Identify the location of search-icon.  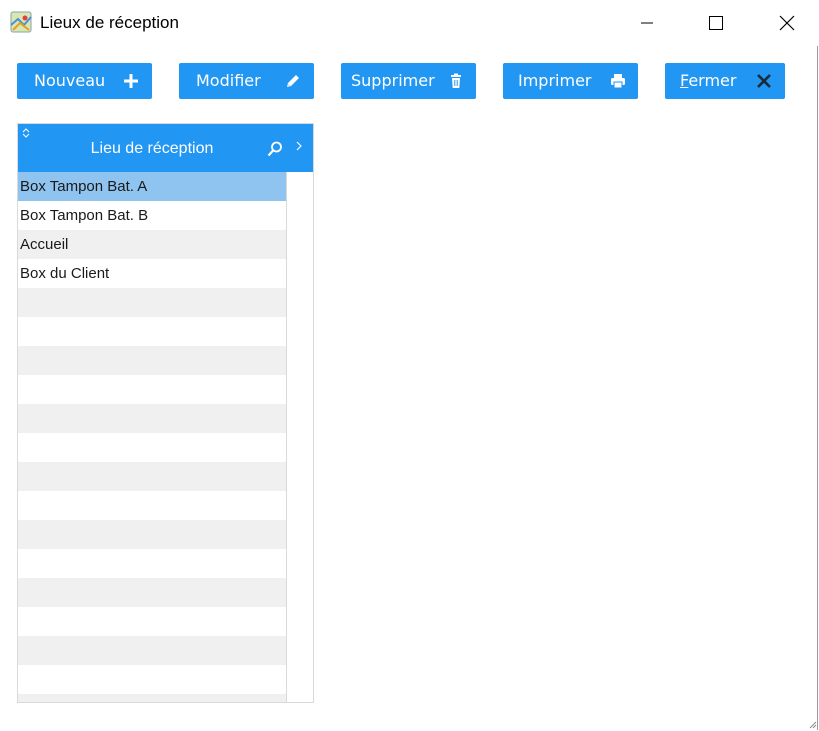
(275, 149).